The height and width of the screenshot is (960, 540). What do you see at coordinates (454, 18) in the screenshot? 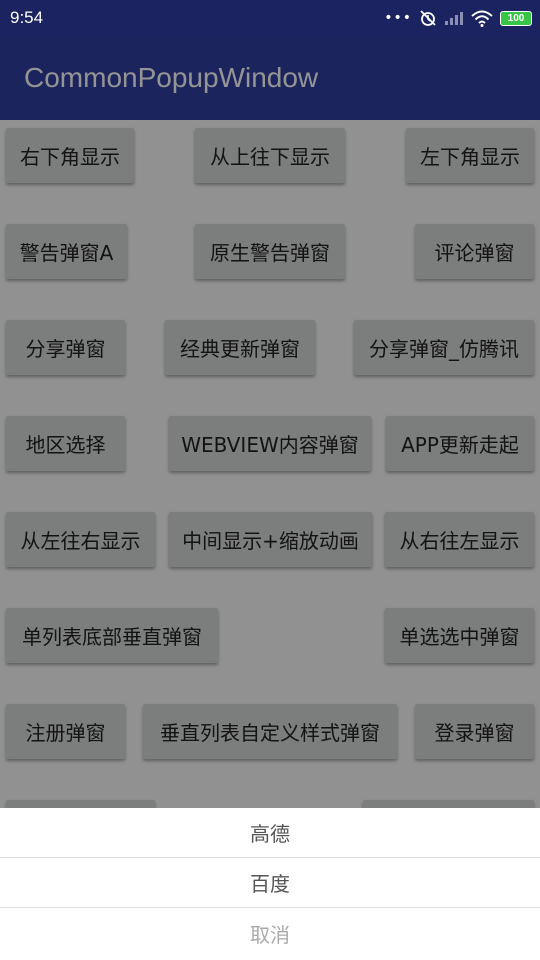
I see `cellular-signal-icon` at bounding box center [454, 18].